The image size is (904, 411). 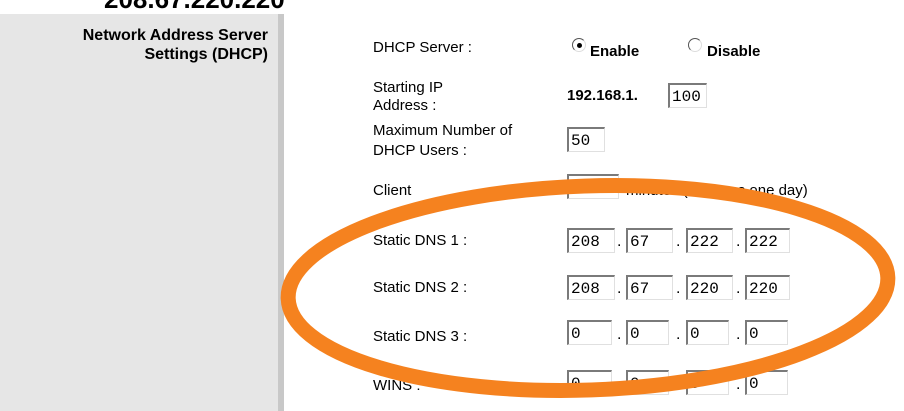 What do you see at coordinates (709, 287) in the screenshot?
I see `dns2-octet-3: 220` at bounding box center [709, 287].